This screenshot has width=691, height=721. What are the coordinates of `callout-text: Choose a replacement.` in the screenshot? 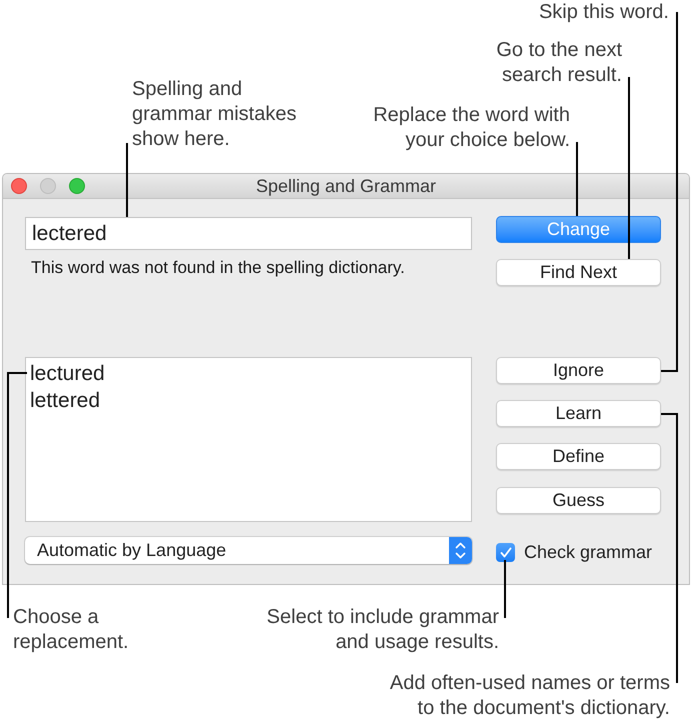 It's located at (71, 630).